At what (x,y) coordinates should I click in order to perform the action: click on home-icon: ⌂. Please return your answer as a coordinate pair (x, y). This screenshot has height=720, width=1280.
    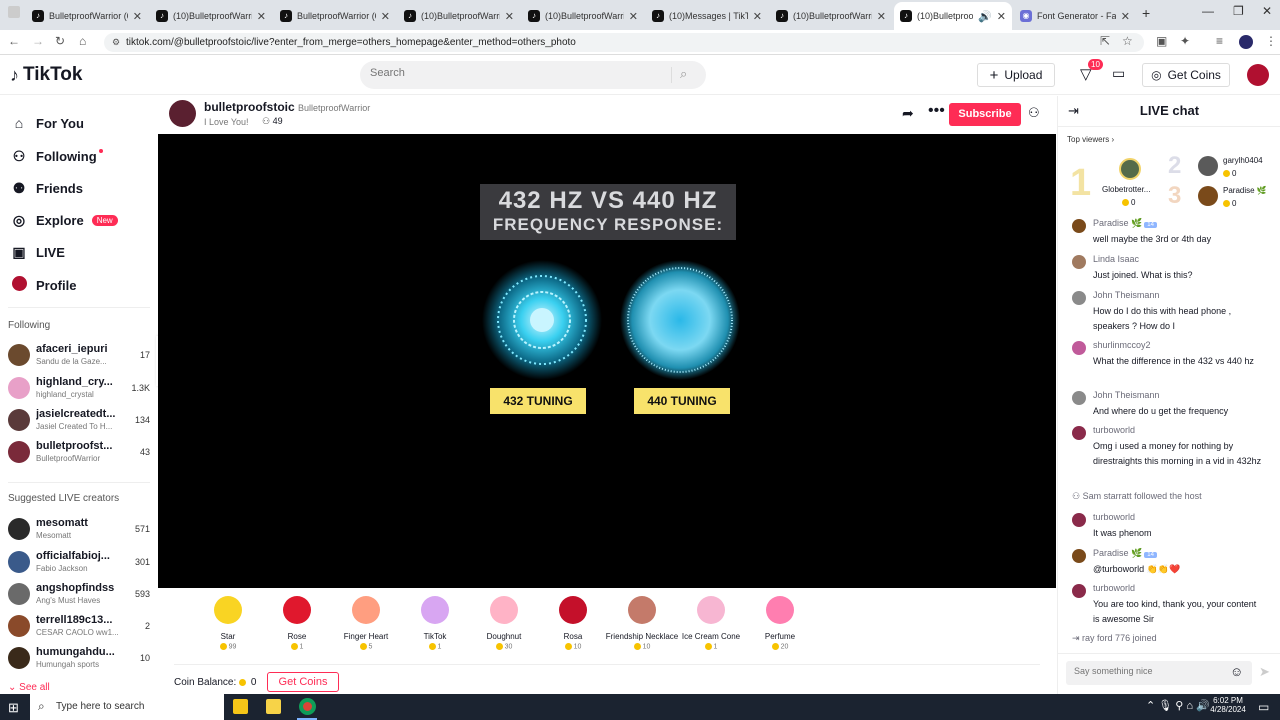
    Looking at the image, I should click on (82, 41).